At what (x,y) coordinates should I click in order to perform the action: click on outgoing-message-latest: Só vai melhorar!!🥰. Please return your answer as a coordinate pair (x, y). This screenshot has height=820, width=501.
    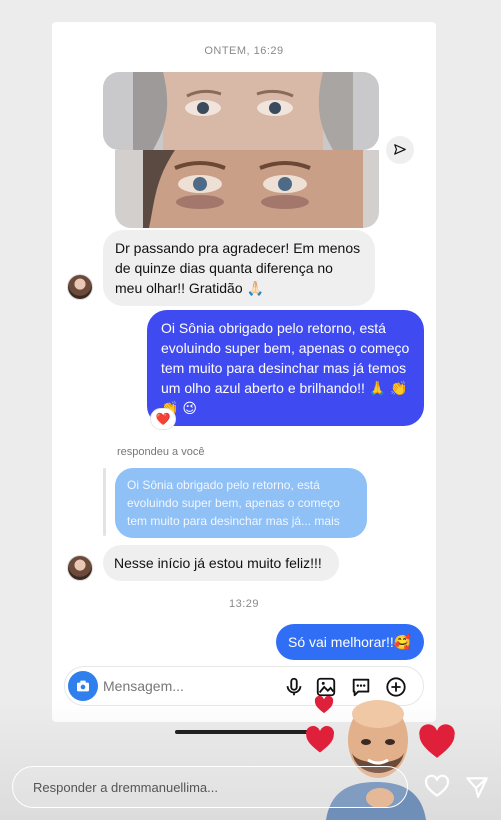
    Looking at the image, I should click on (350, 642).